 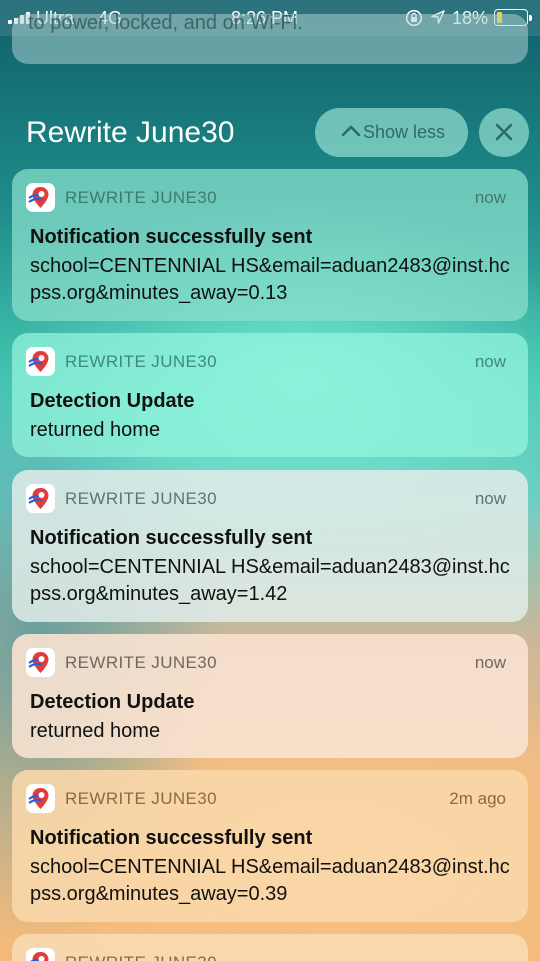 I want to click on show-less-button: Show less, so click(x=391, y=132).